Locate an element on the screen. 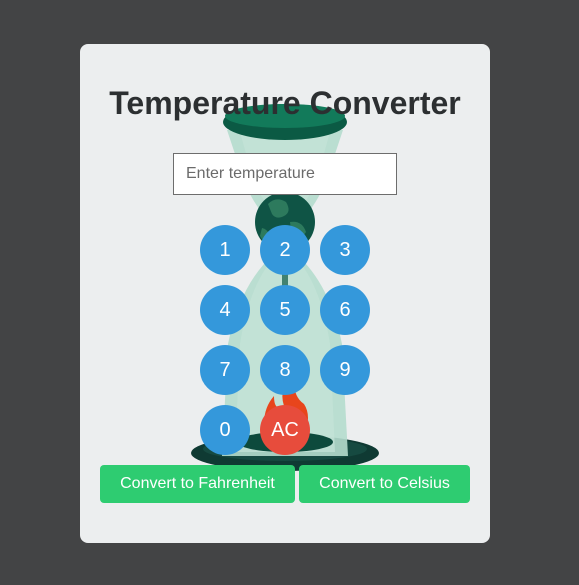 The image size is (579, 585). key-1-button: 1 is located at coordinates (225, 250).